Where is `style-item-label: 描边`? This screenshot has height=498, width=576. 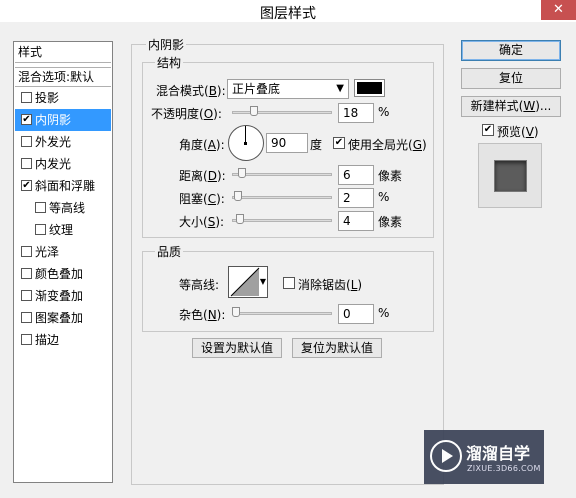 style-item-label: 描边 is located at coordinates (47, 340).